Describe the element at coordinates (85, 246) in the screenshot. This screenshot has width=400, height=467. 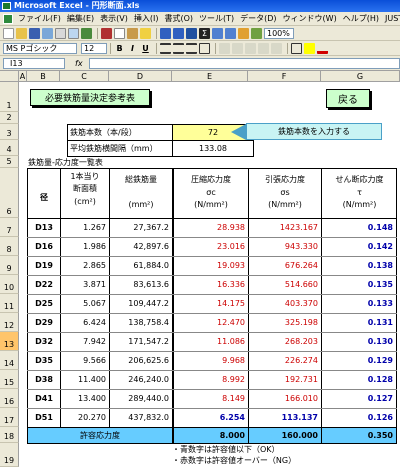
I see `cell-unit-area: 1.986` at that location.